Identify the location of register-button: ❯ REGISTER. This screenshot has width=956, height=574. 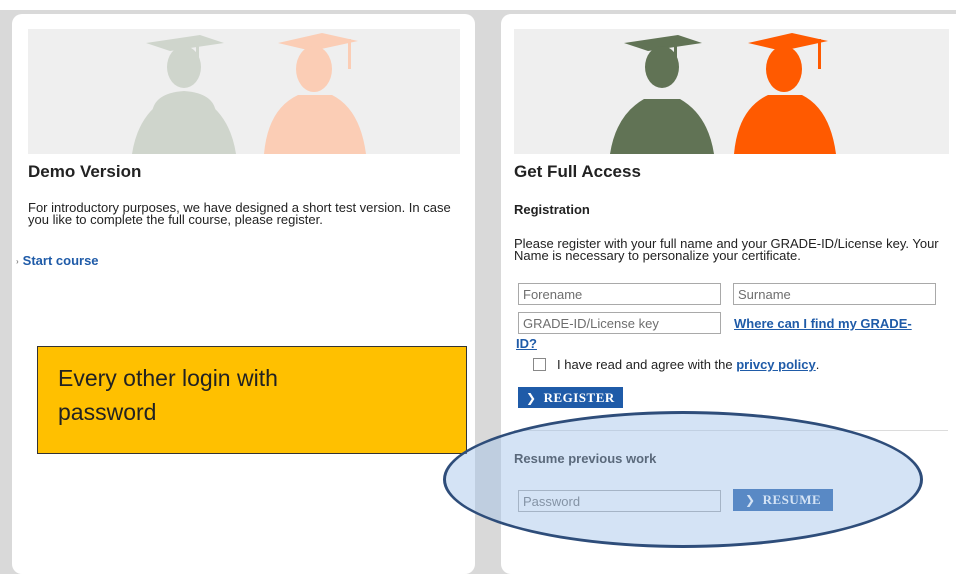
(570, 397).